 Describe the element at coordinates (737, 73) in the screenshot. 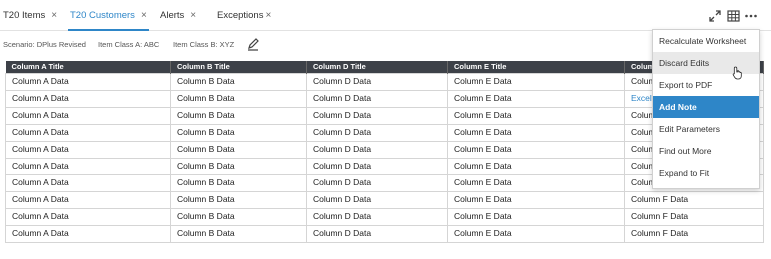

I see `hand-cursor-icon` at that location.